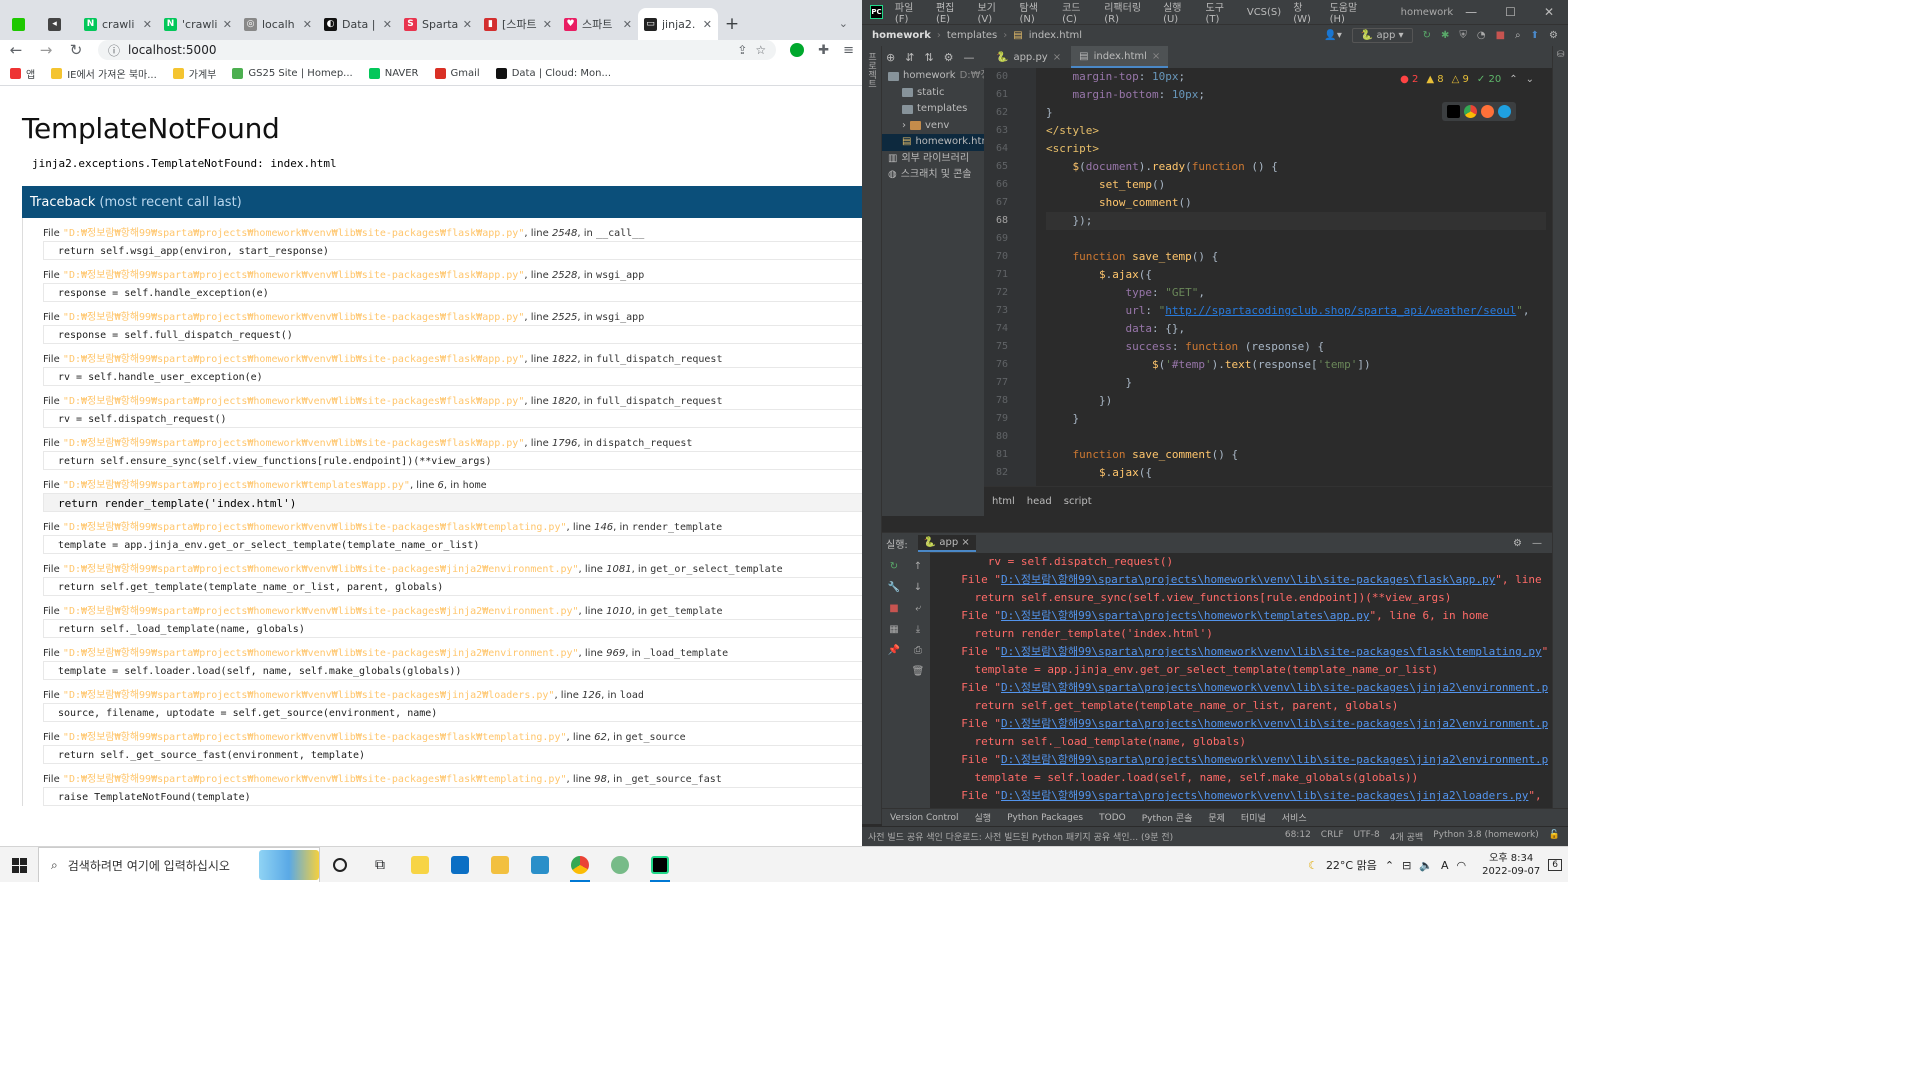 The width and height of the screenshot is (1920, 1080). Describe the element at coordinates (1426, 865) in the screenshot. I see `volume-icon: 🔈` at that location.